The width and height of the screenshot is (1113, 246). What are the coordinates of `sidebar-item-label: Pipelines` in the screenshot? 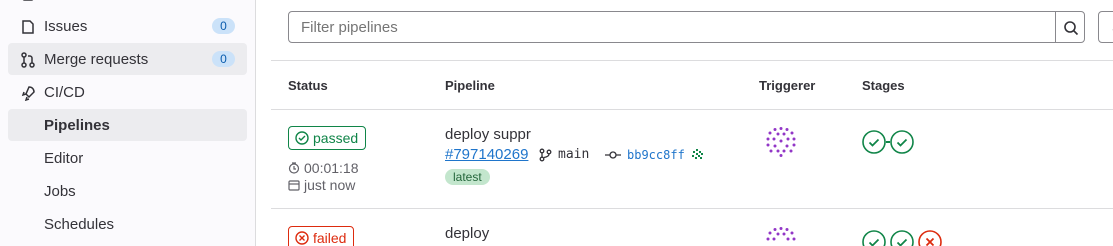 It's located at (77, 125).